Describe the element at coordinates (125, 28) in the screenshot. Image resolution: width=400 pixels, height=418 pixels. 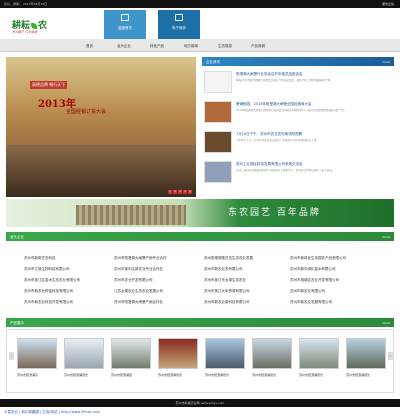
I see `nav-button-label: 苗圃首页` at that location.